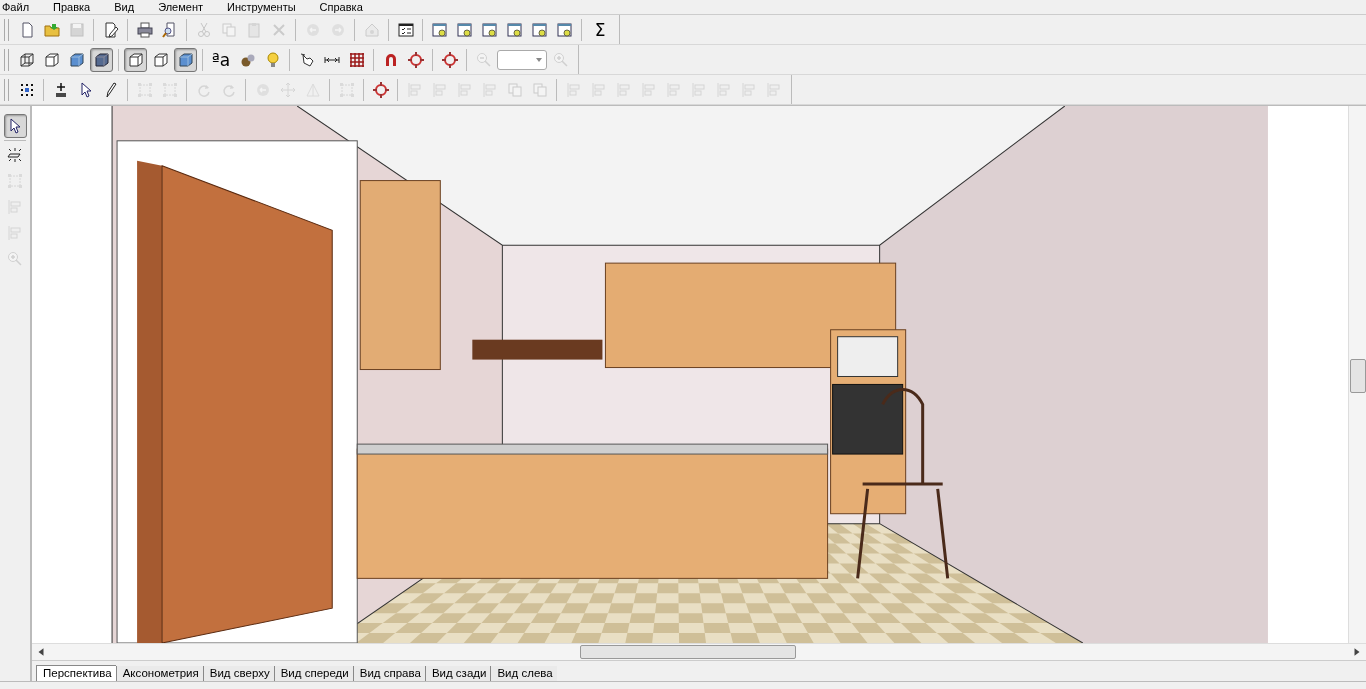  I want to click on menu-item: Элемент, so click(180, 7).